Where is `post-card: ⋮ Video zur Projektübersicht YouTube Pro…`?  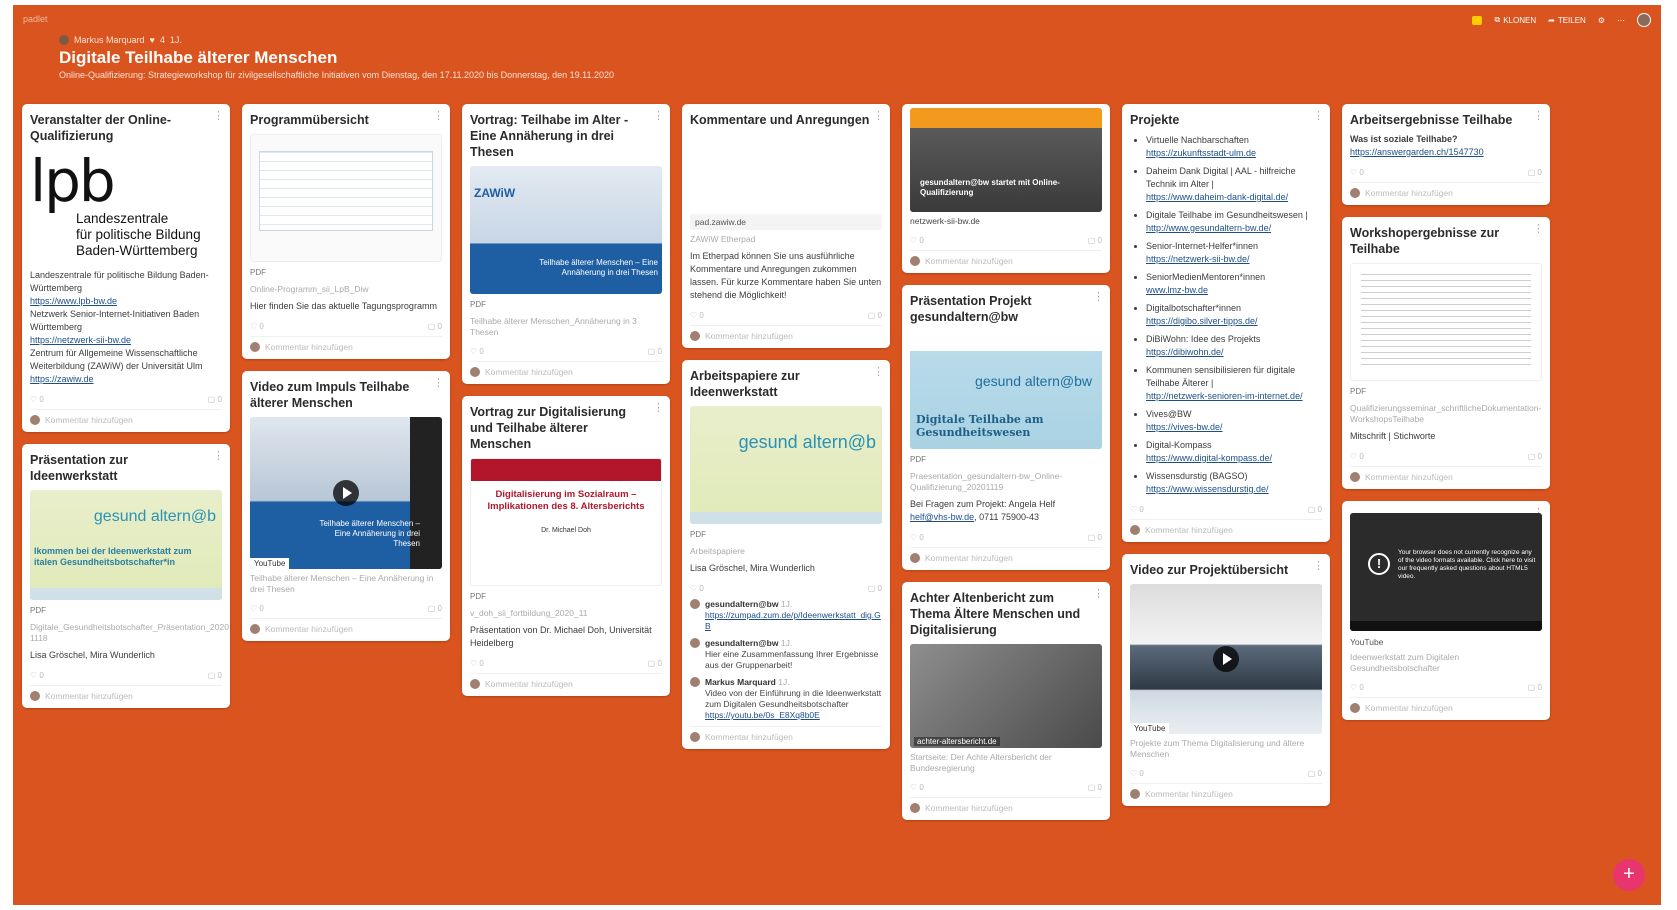 post-card: ⋮ Video zur Projektübersicht YouTube Pro… is located at coordinates (1226, 680).